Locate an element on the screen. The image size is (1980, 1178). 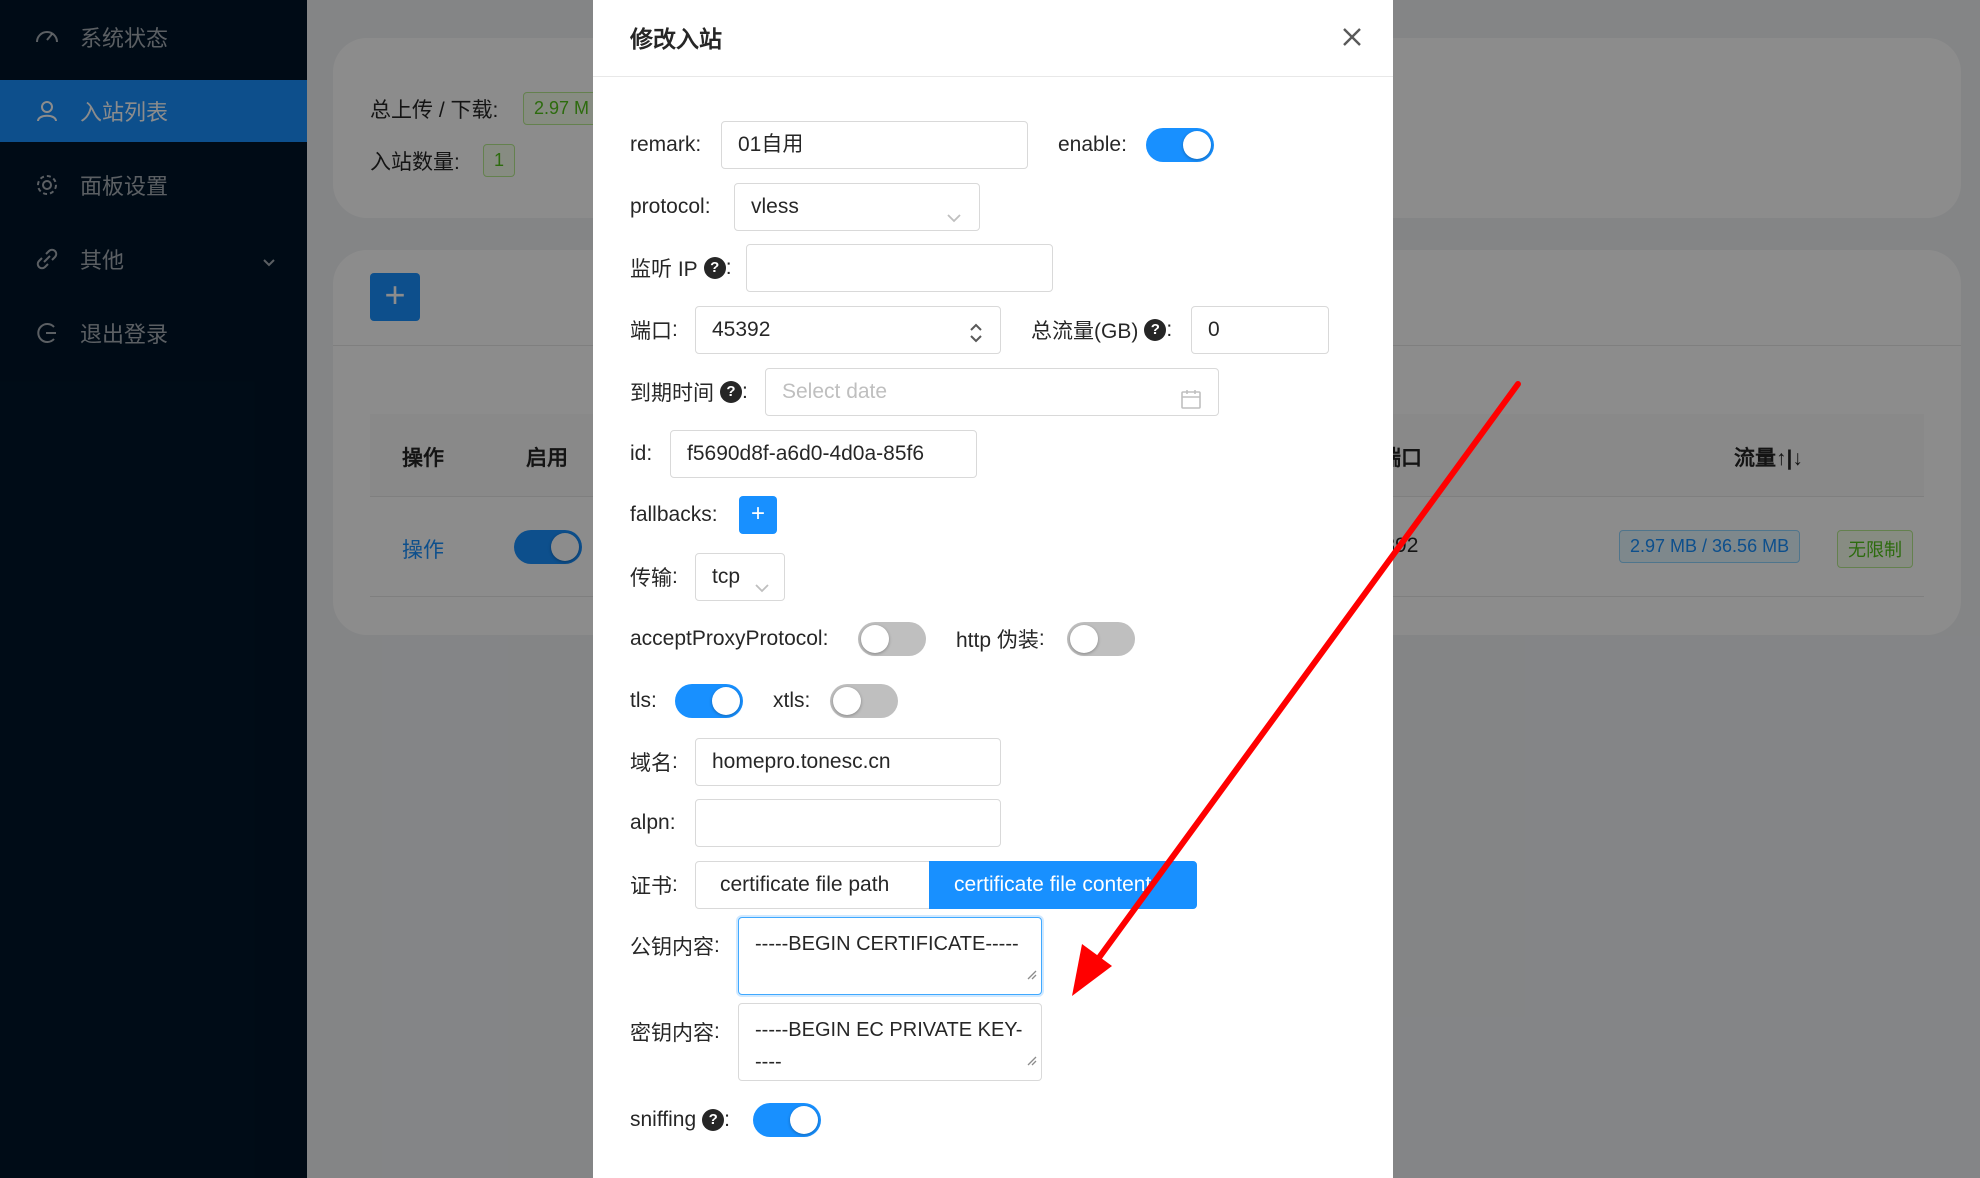
annotation-arrow-icon is located at coordinates (1296, 688).